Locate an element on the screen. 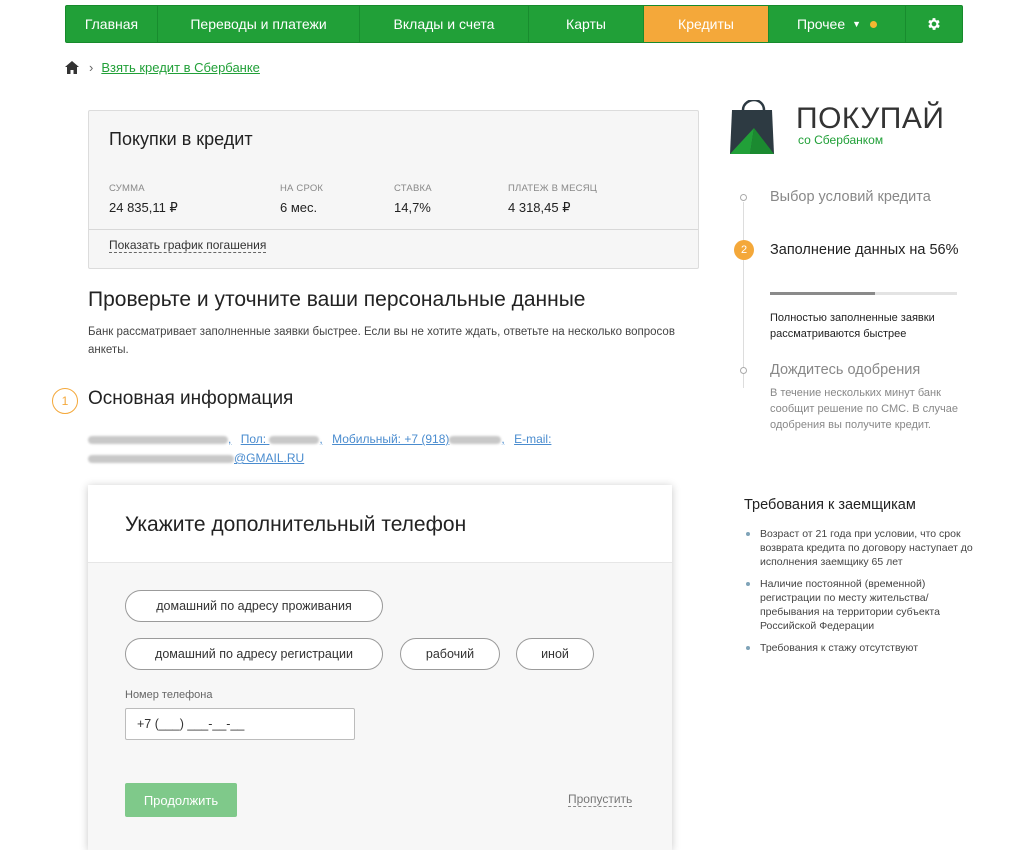 This screenshot has height=850, width=1024. step-2-title: Заполнение данных на 56% is located at coordinates (864, 250).